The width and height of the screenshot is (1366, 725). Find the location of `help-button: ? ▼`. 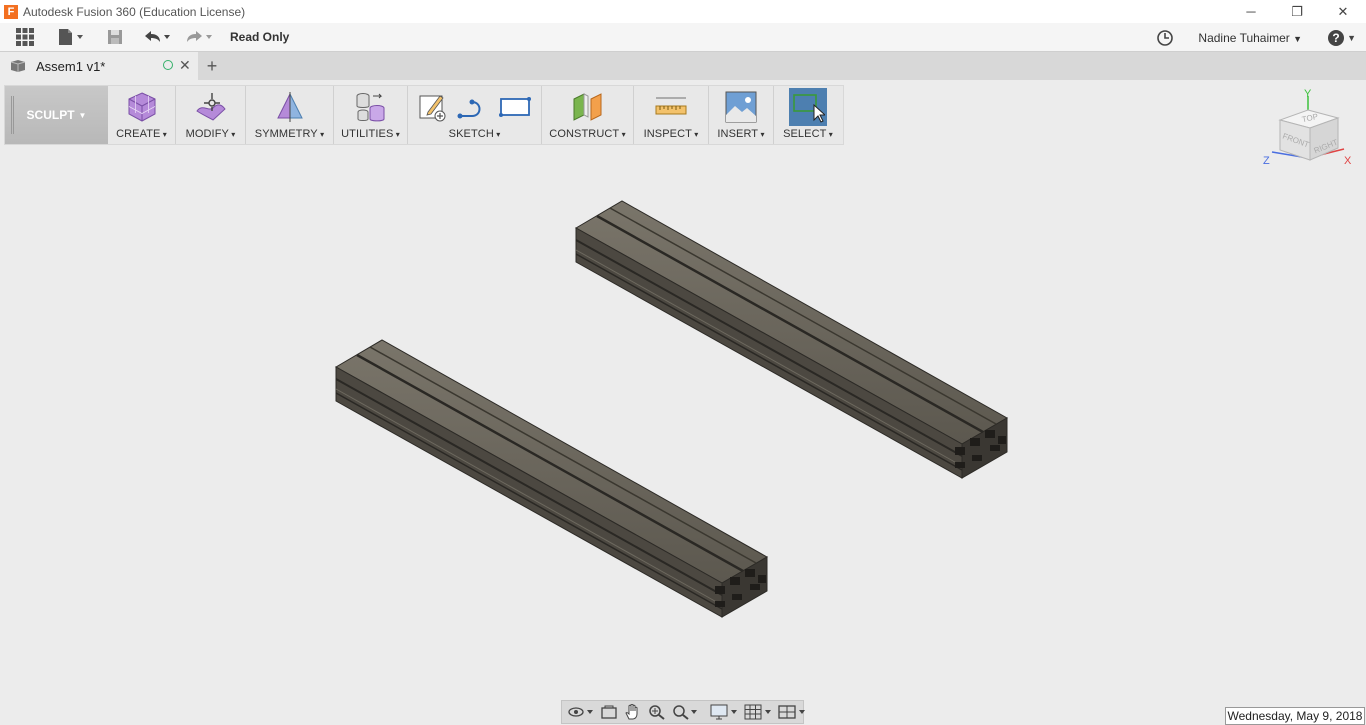

help-button: ? ▼ is located at coordinates (1342, 38).